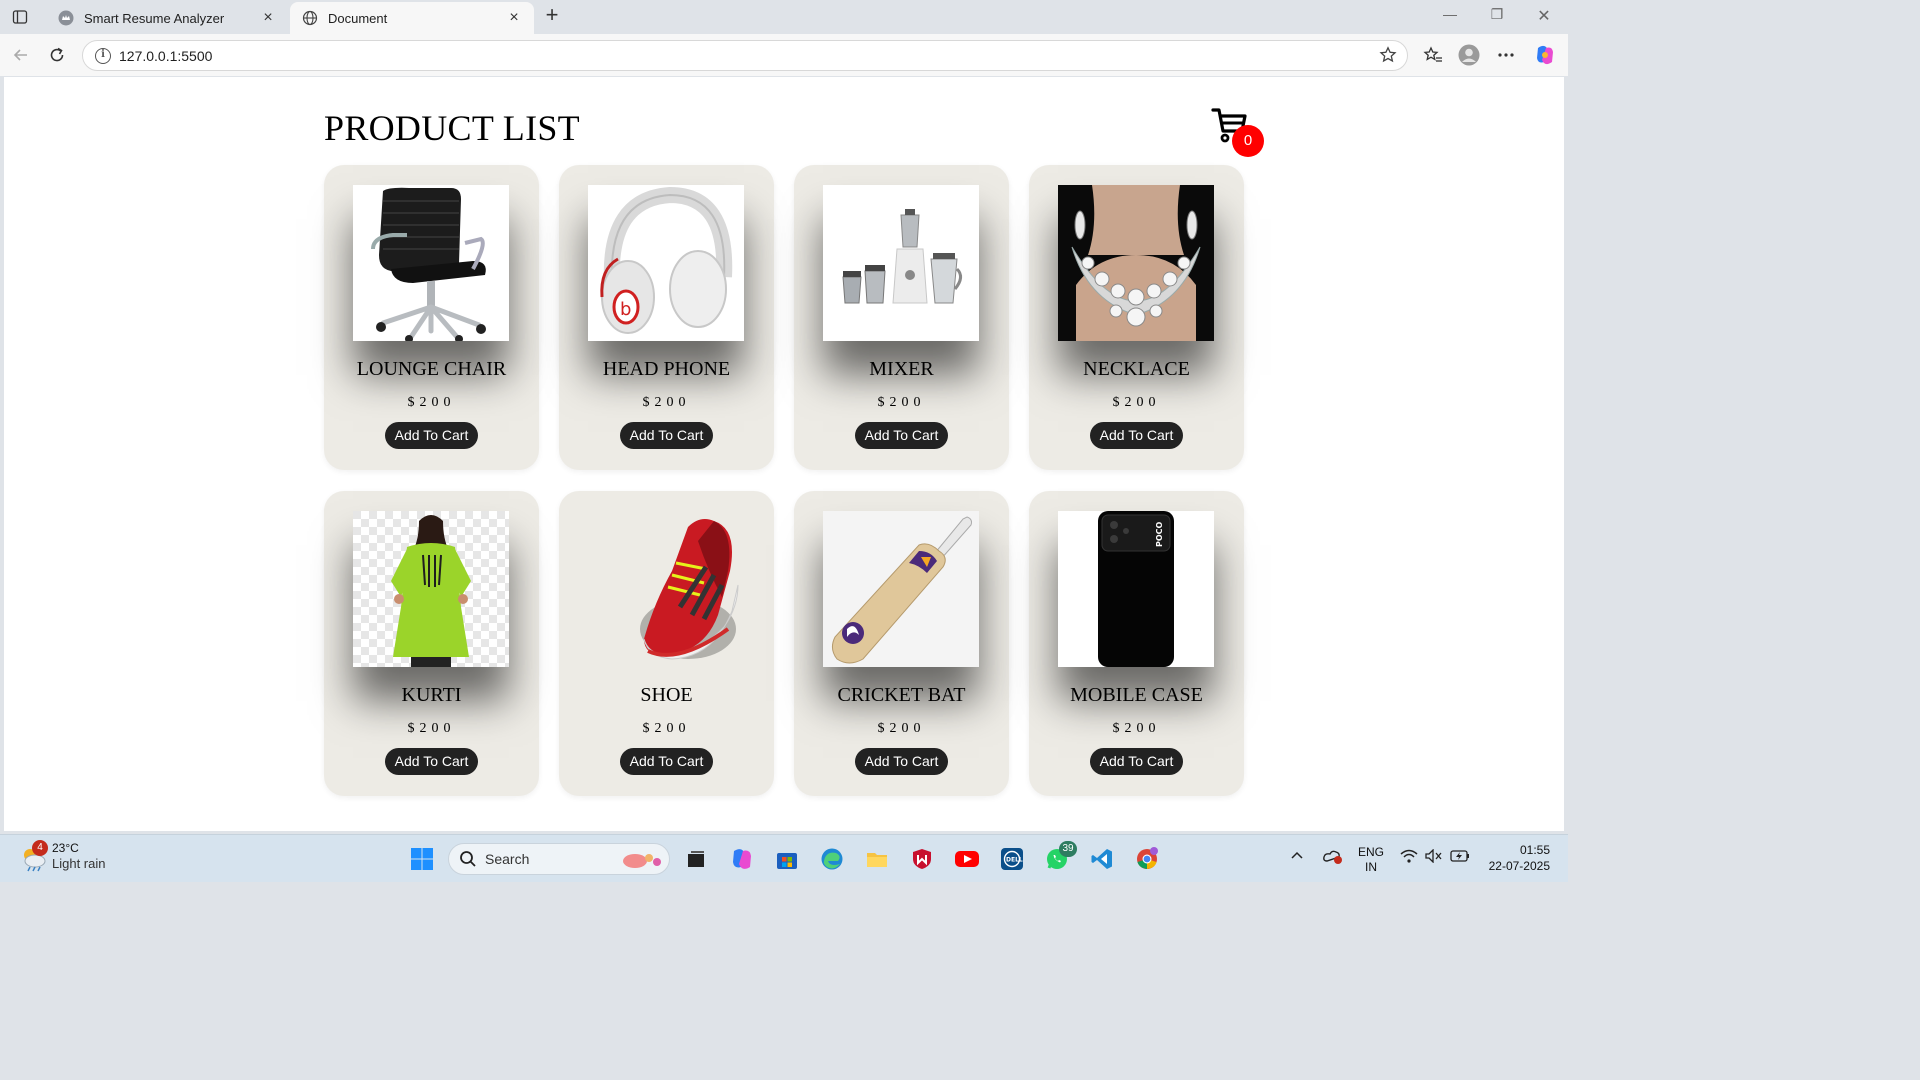 The width and height of the screenshot is (1920, 1080). What do you see at coordinates (1460, 858) in the screenshot?
I see `battery-charging-icon` at bounding box center [1460, 858].